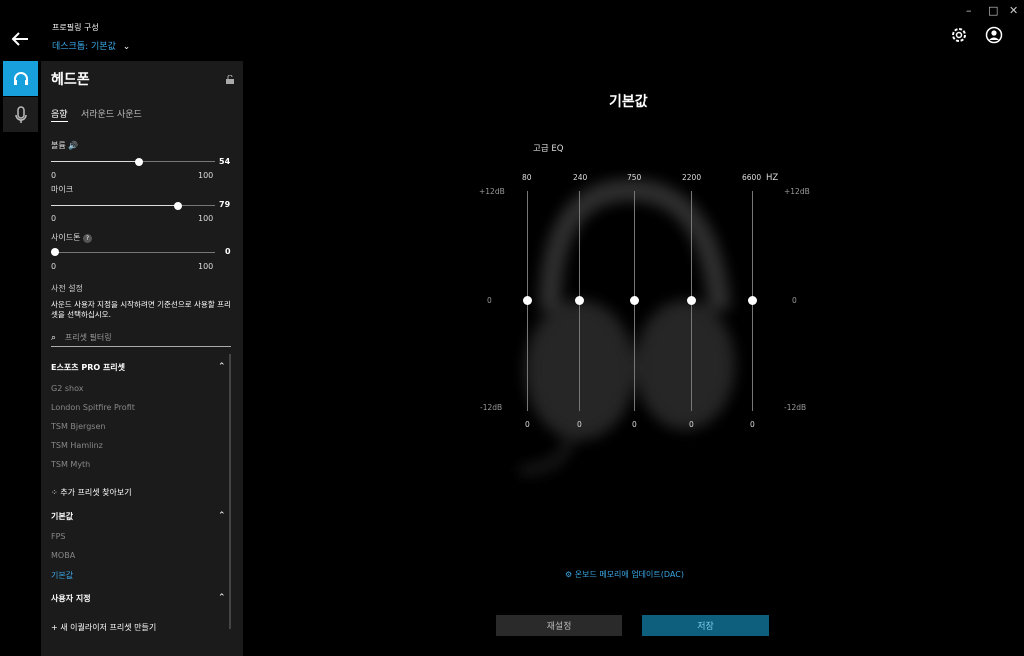 The image size is (1024, 656). I want to click on eq-preset-title: 기본값, so click(628, 102).